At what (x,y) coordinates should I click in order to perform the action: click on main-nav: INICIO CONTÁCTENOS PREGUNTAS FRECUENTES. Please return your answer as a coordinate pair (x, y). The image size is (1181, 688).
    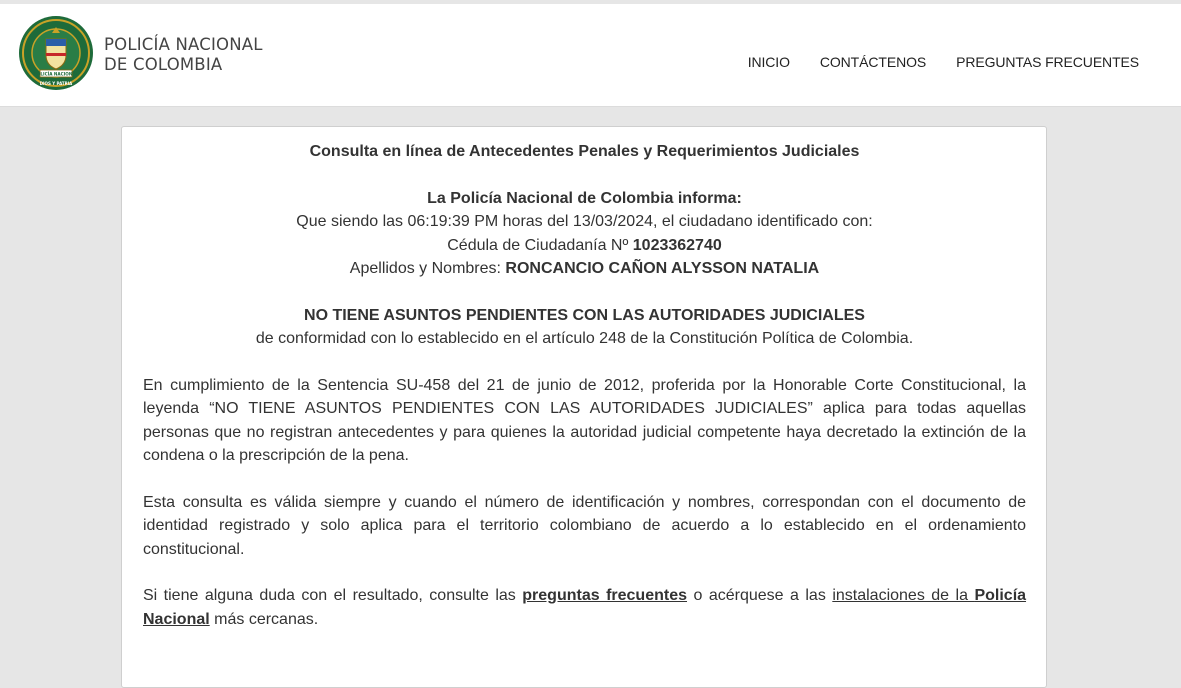
    Looking at the image, I should click on (943, 62).